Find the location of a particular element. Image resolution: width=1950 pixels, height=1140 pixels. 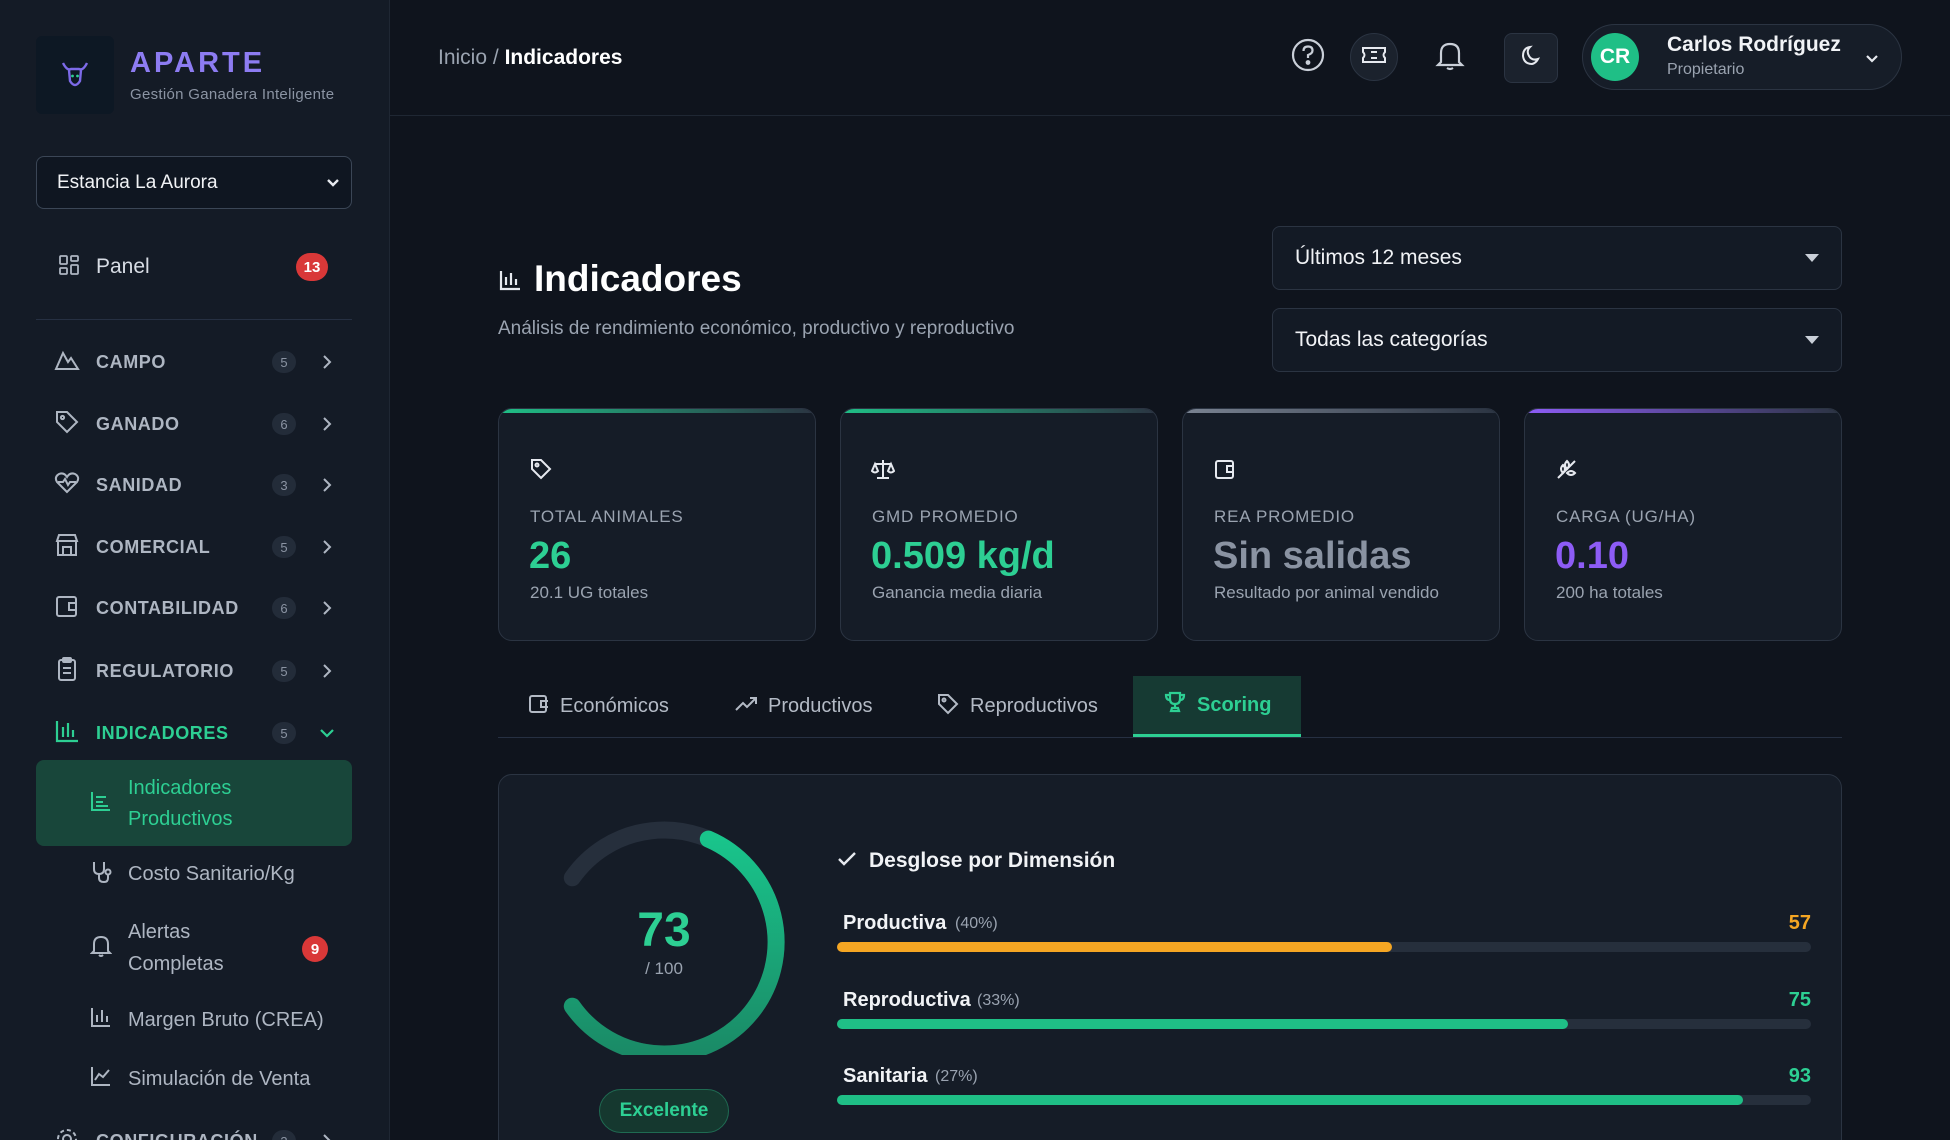

sidebar-group-regulatorio: REGULATORIO 5 is located at coordinates (202, 671).